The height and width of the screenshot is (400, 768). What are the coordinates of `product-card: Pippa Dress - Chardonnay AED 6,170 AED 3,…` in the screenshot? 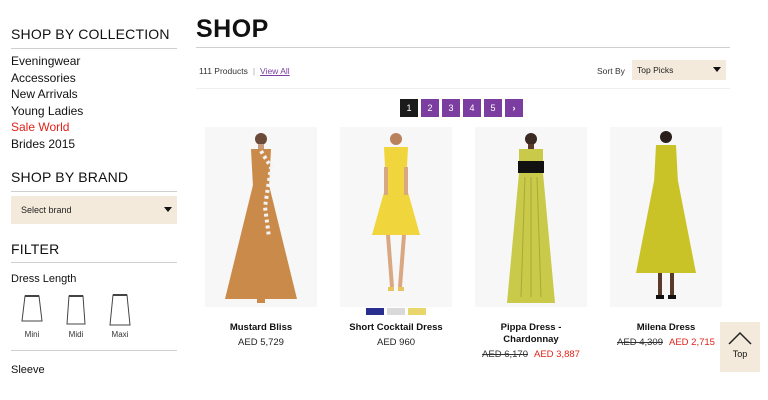 It's located at (531, 243).